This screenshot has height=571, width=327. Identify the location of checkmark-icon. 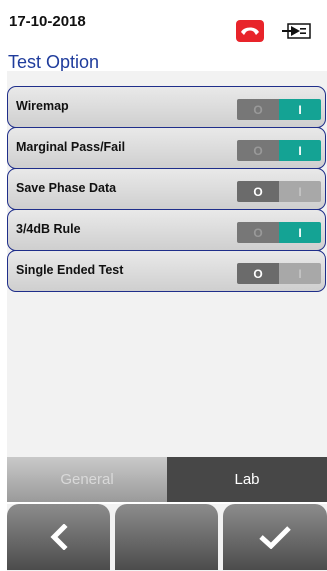
(275, 537).